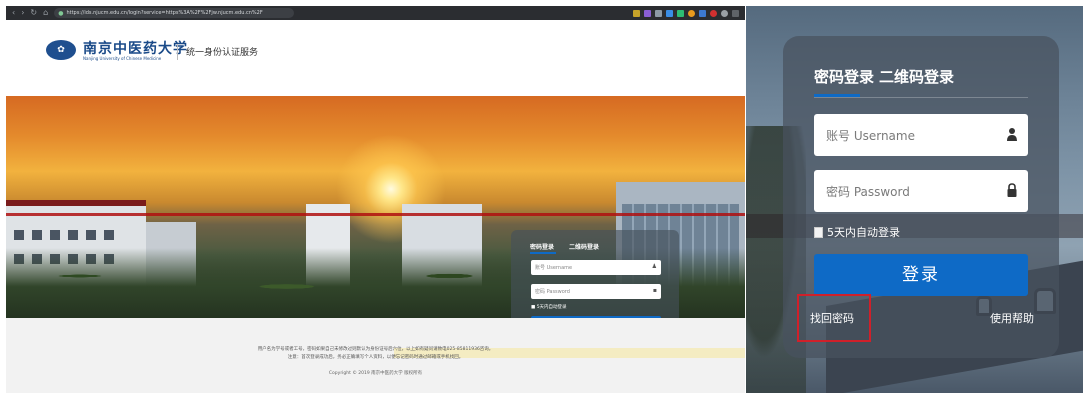  Describe the element at coordinates (596, 267) in the screenshot. I see `username-input: 账号 Username ♟` at that location.